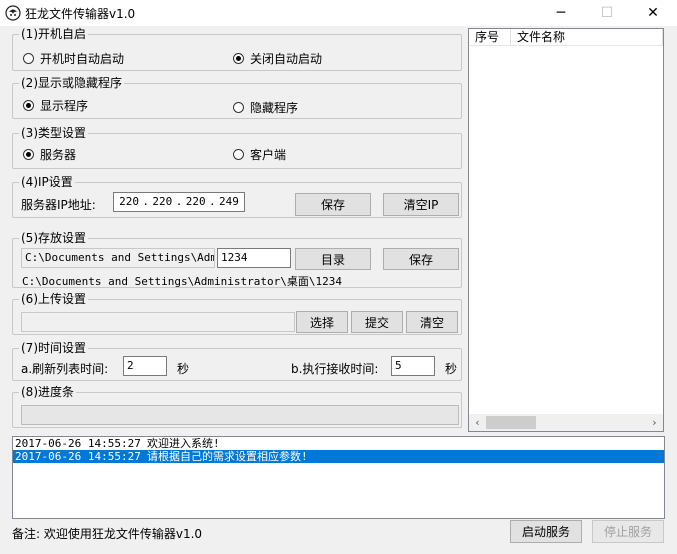 The height and width of the screenshot is (554, 677). Describe the element at coordinates (237, 97) in the screenshot. I see `visibility-group: (2)显示或隐藏程序 显示程序 隐藏程序` at that location.